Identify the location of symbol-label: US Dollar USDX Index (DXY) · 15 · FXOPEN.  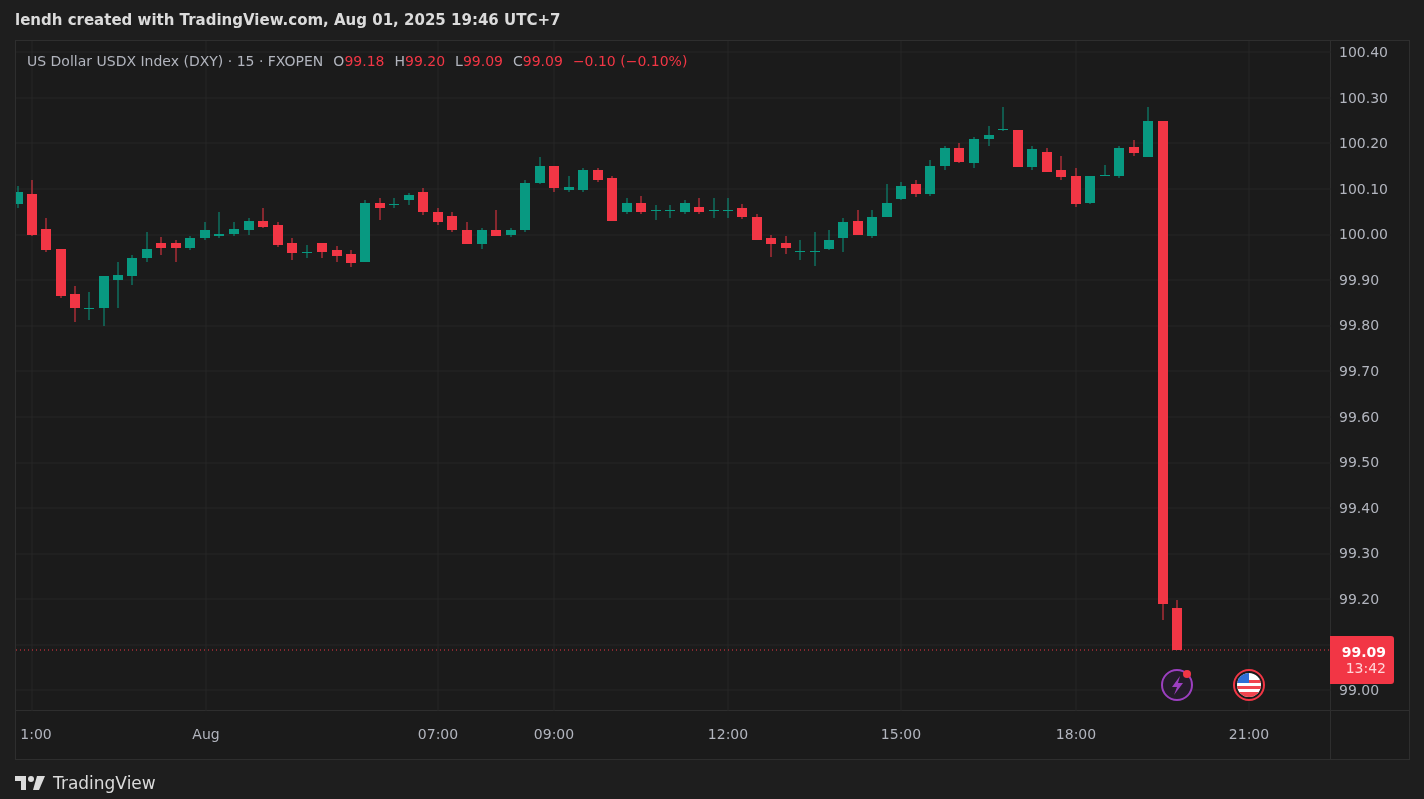
(175, 61).